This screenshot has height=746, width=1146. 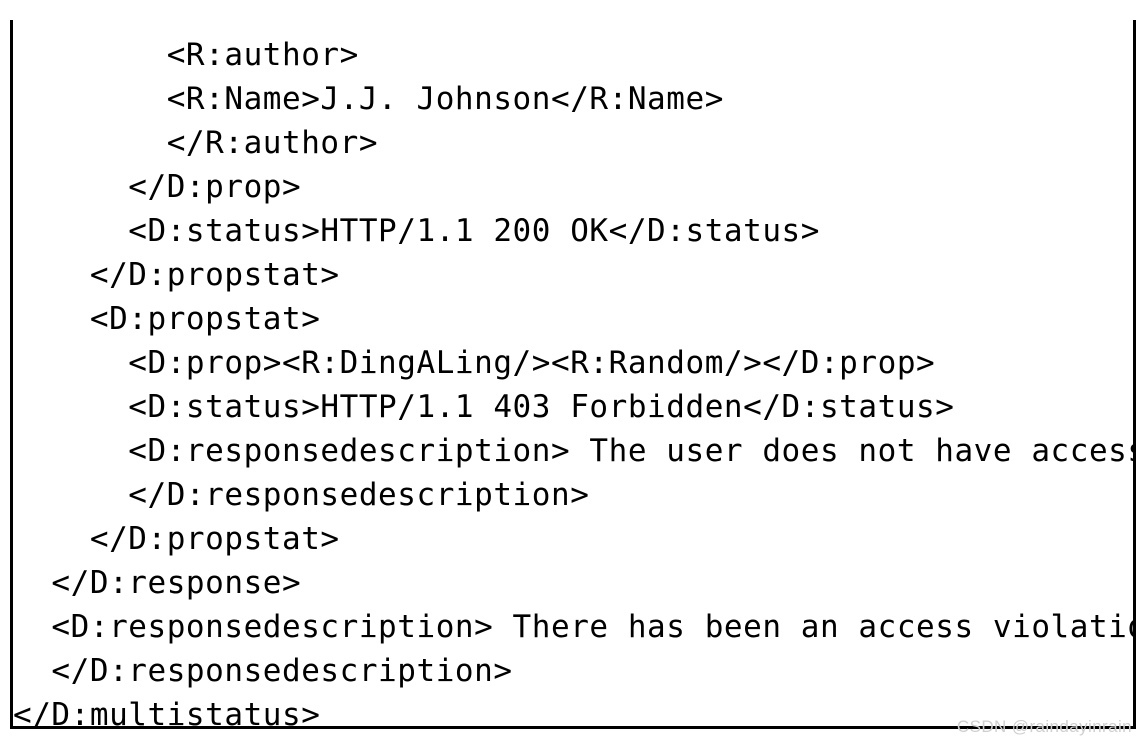 I want to click on code-line: <R:Name>J.J. Johnson</R:Name>, so click(x=368, y=99).